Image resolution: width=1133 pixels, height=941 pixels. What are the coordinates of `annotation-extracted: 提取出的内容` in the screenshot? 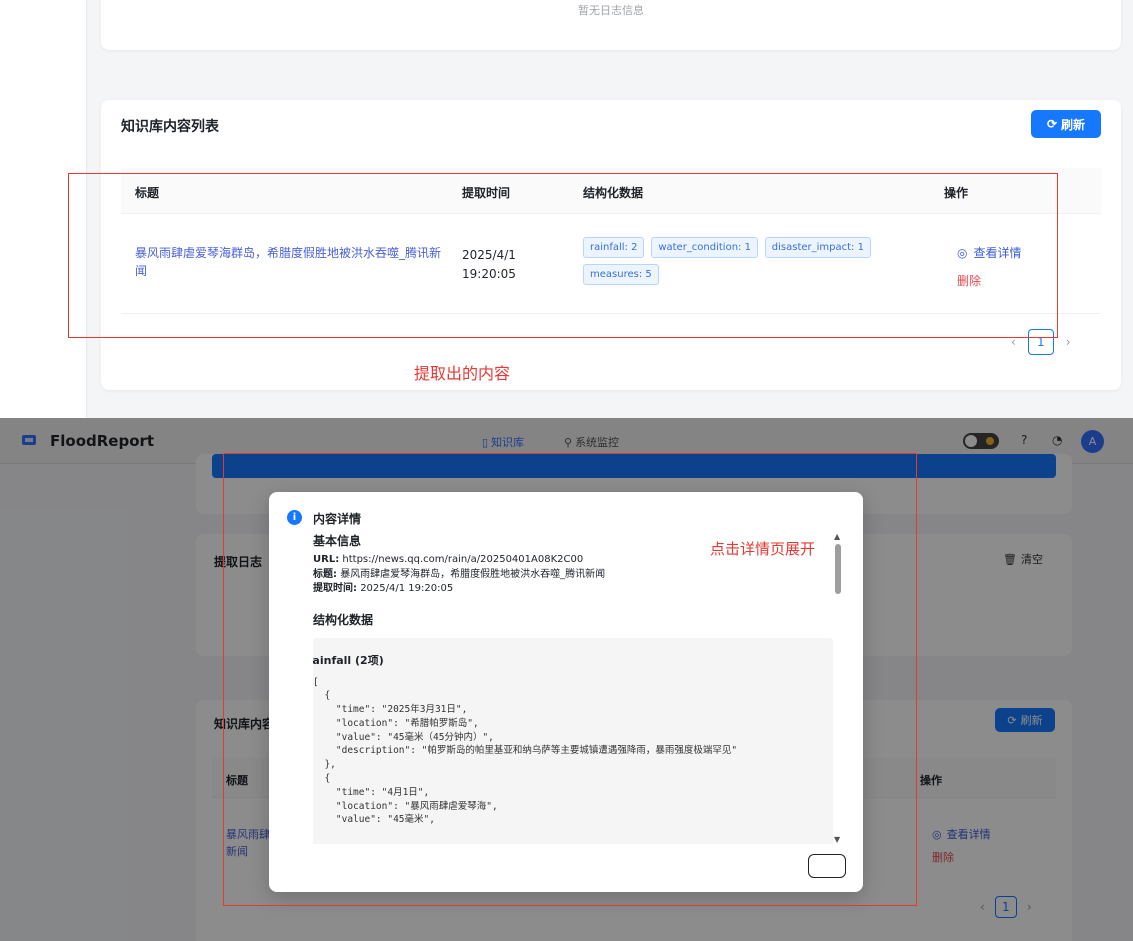 It's located at (462, 373).